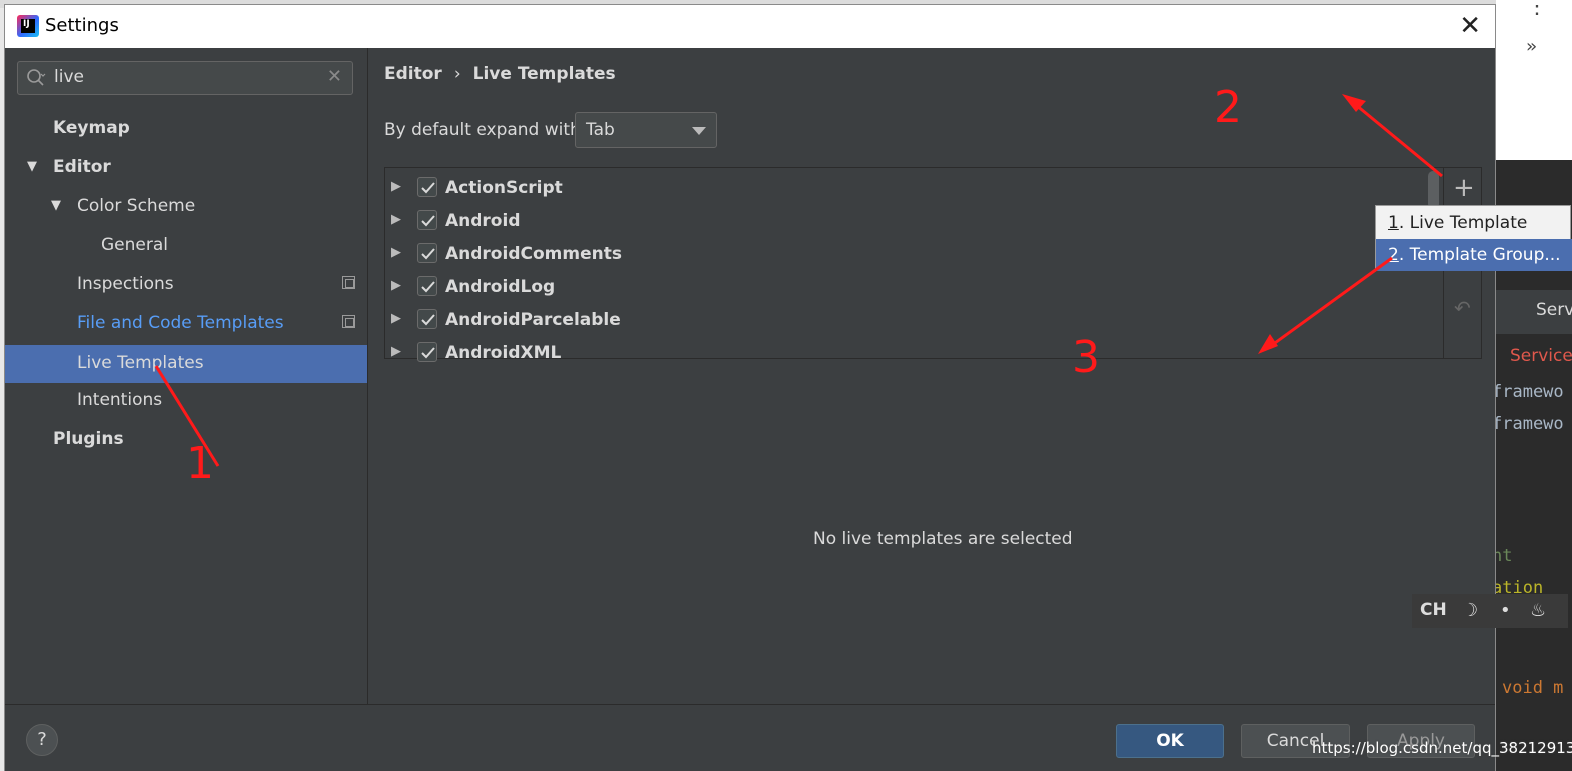 This screenshot has width=1572, height=771. Describe the element at coordinates (1538, 610) in the screenshot. I see `skin-icon: ♨` at that location.